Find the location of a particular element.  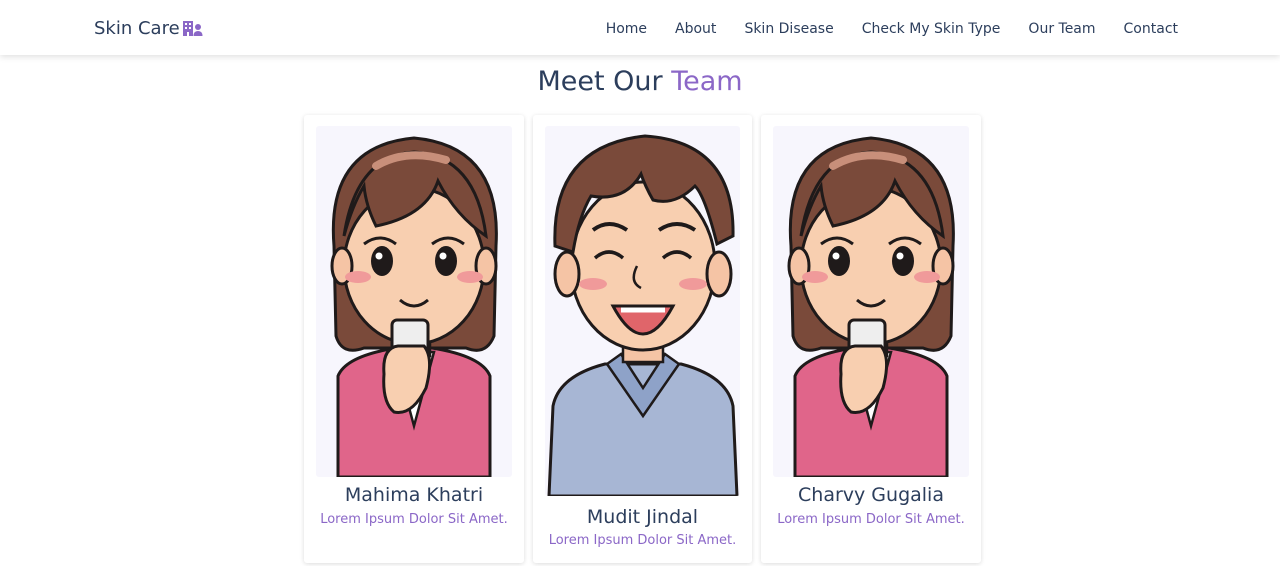

member-name: Mahima Khatri is located at coordinates (414, 495).